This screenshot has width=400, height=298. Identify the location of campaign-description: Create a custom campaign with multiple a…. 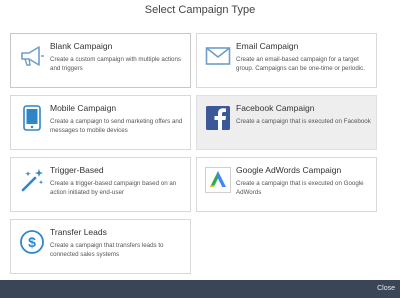
(116, 64).